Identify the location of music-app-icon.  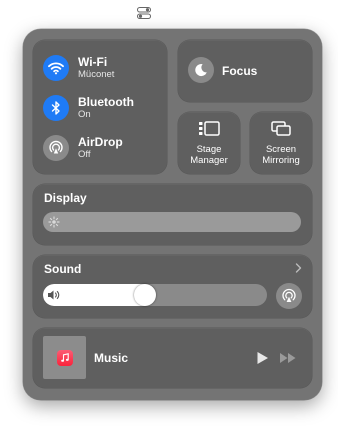
(64, 357).